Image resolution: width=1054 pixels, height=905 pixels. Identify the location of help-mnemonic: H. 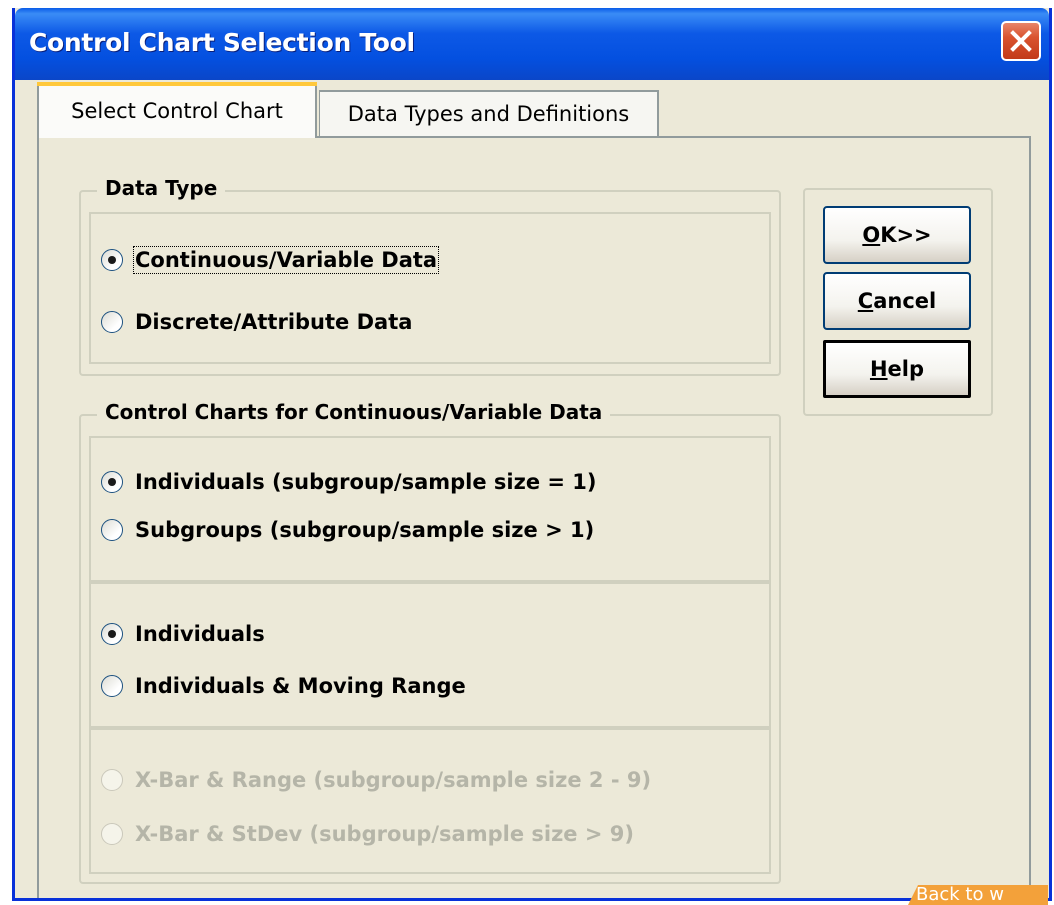
(878, 369).